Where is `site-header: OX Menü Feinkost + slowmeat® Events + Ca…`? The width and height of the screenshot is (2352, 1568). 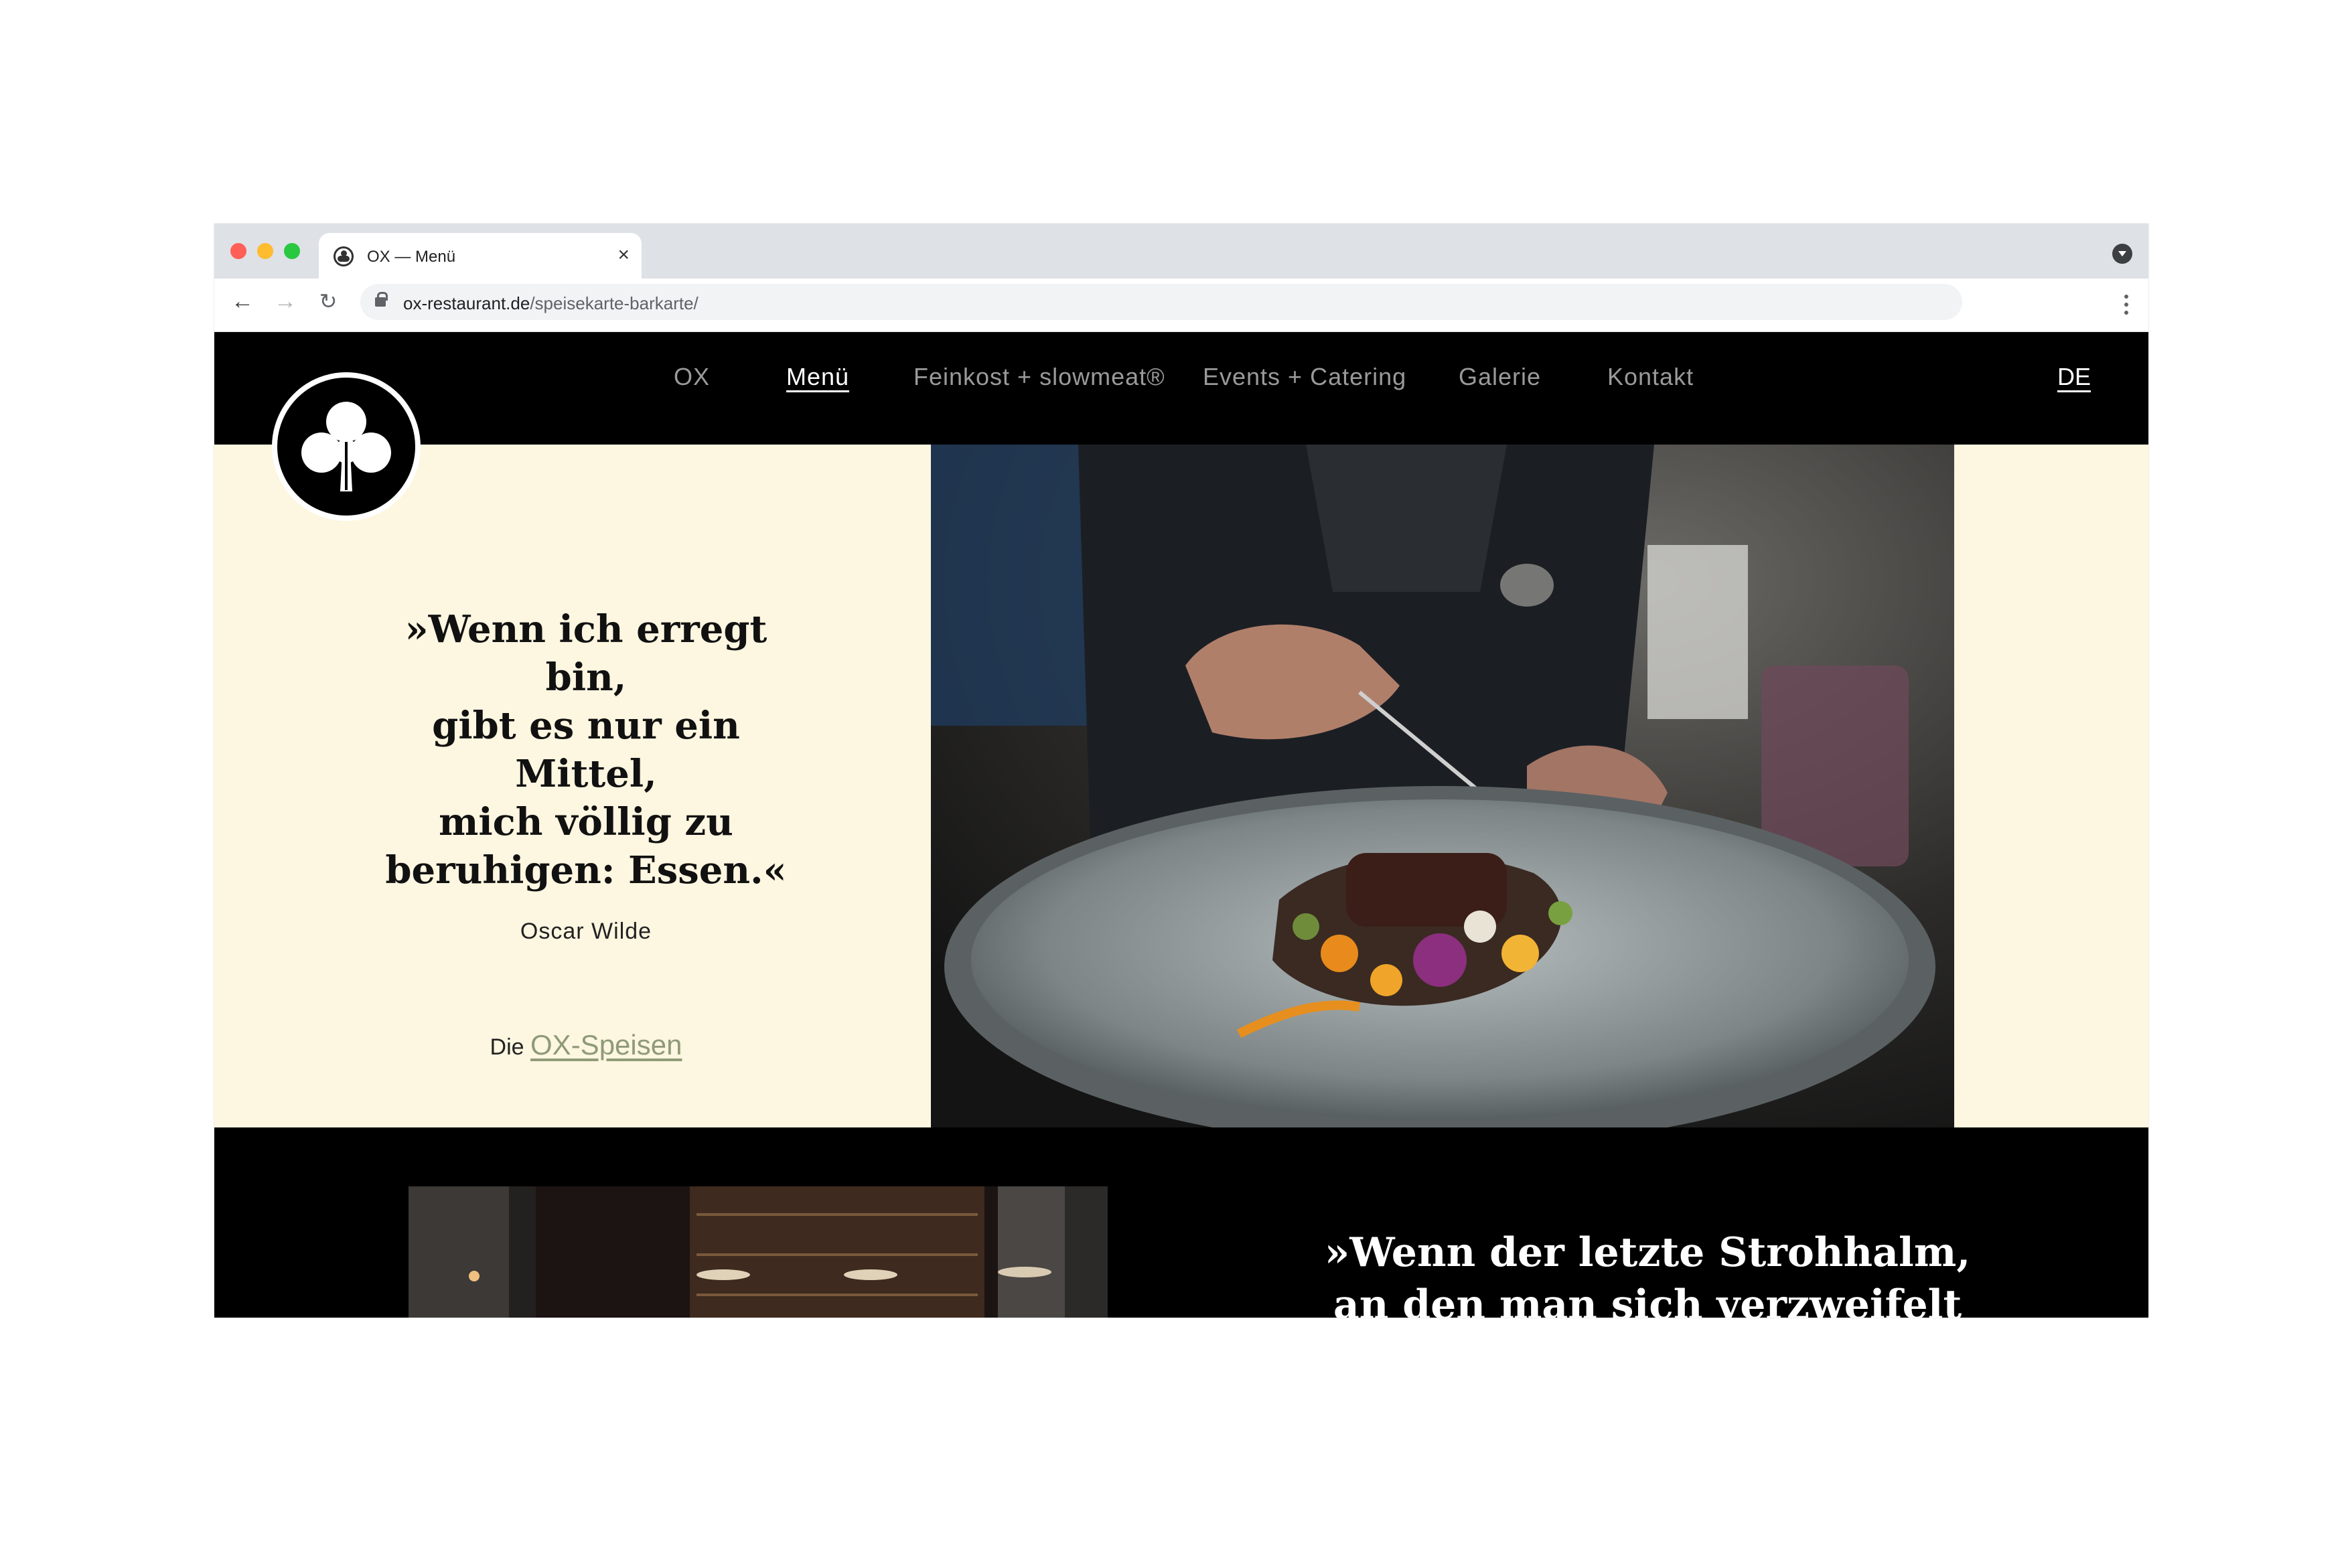
site-header: OX Menü Feinkost + slowmeat® Events + Ca… is located at coordinates (1181, 388).